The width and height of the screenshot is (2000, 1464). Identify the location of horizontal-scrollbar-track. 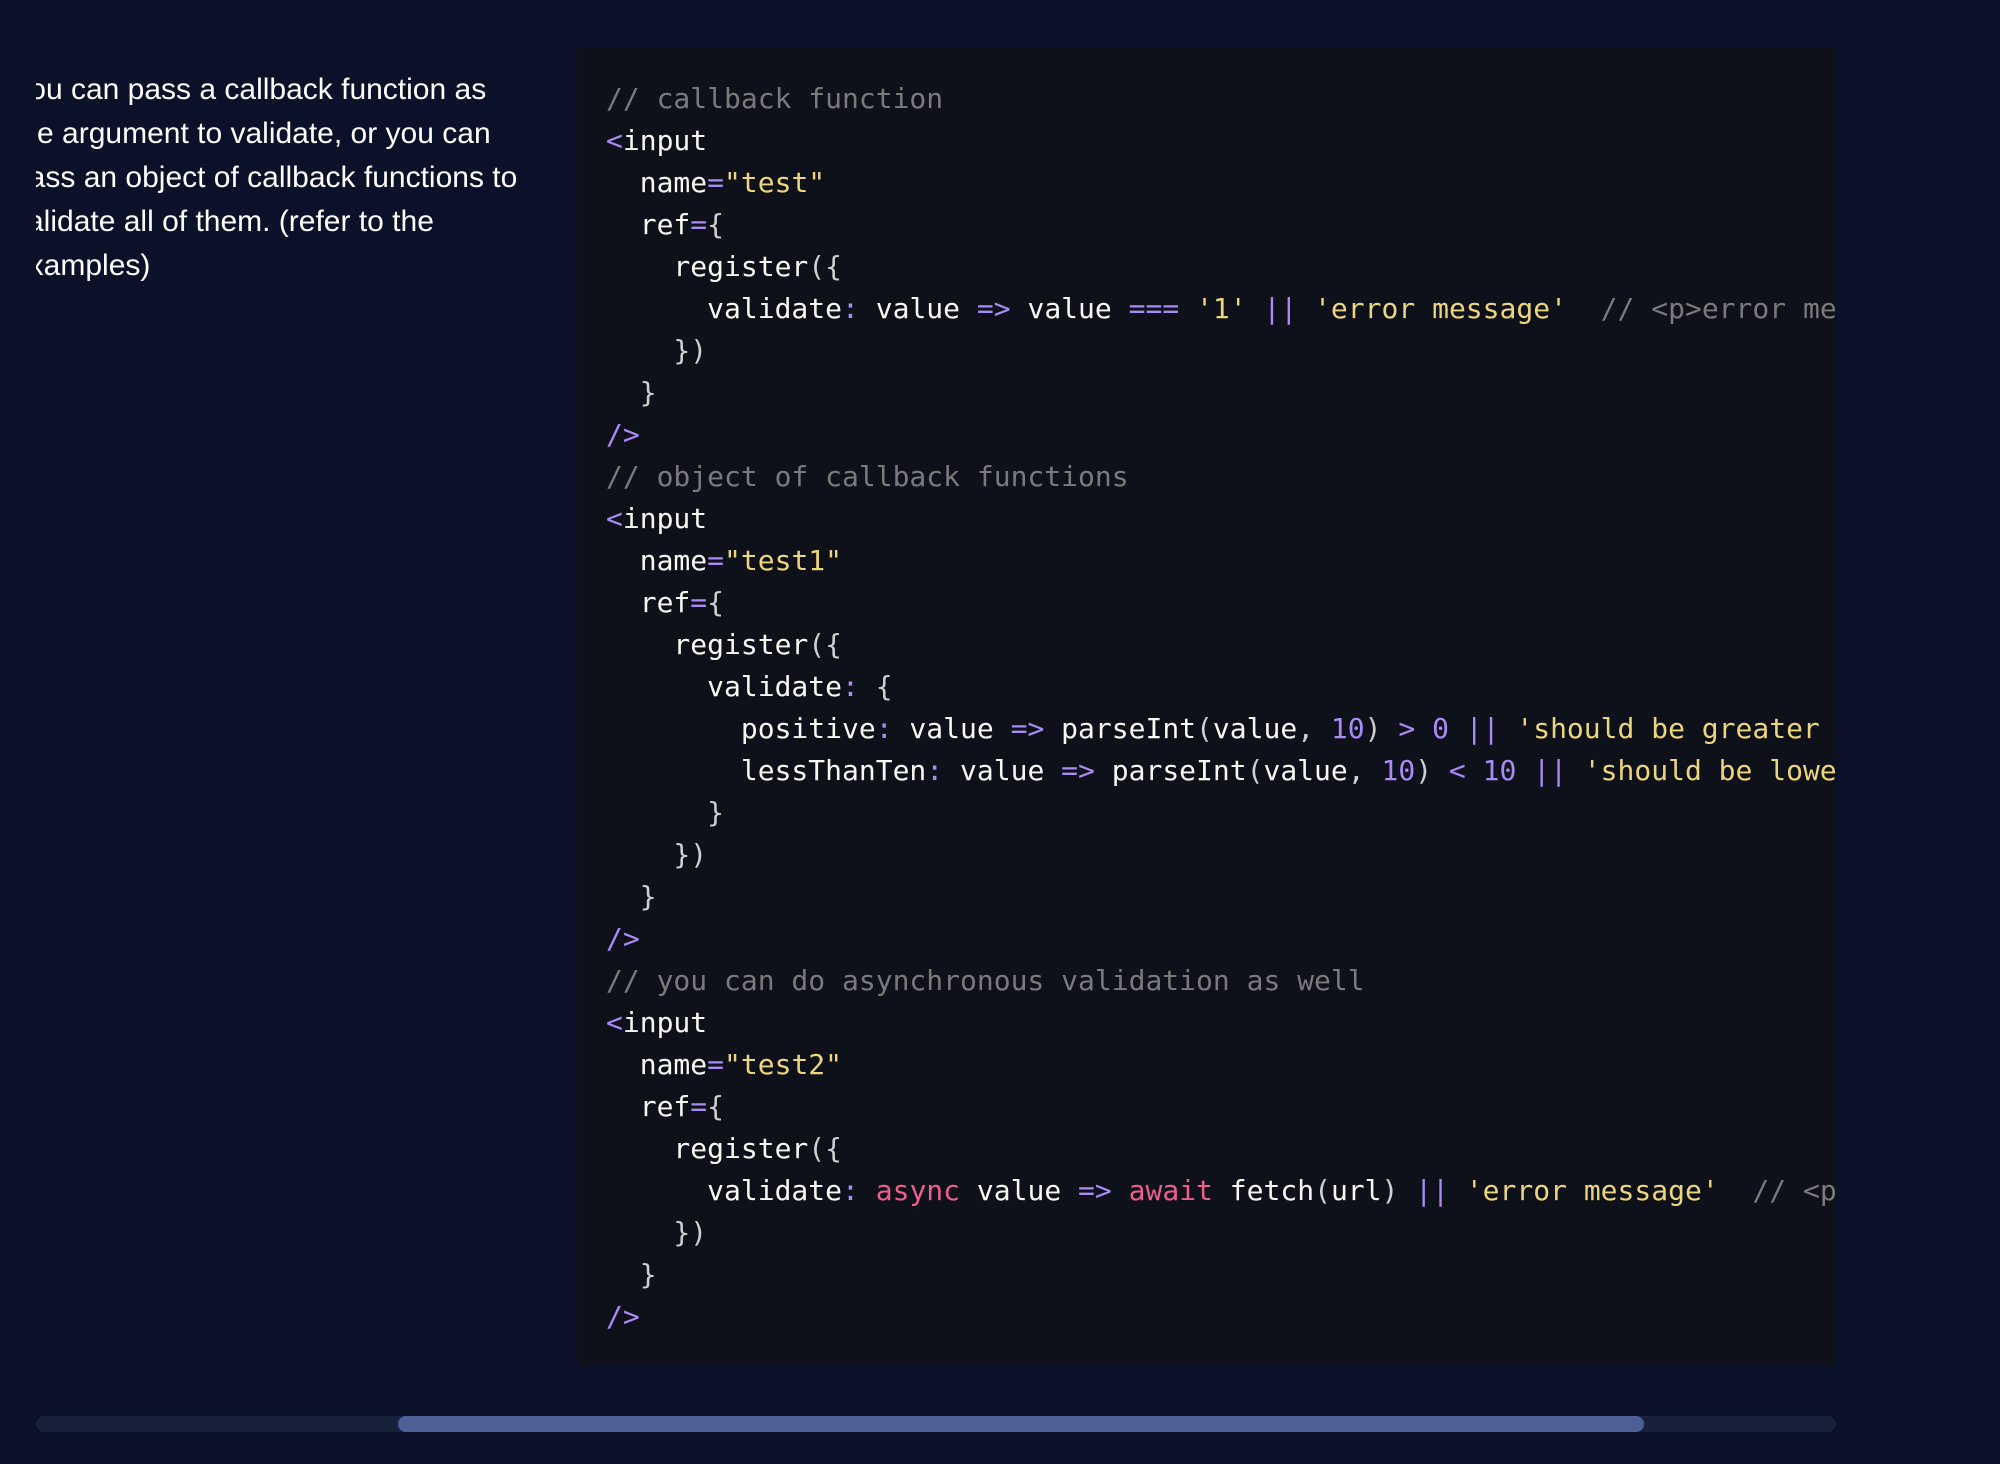
(936, 1424).